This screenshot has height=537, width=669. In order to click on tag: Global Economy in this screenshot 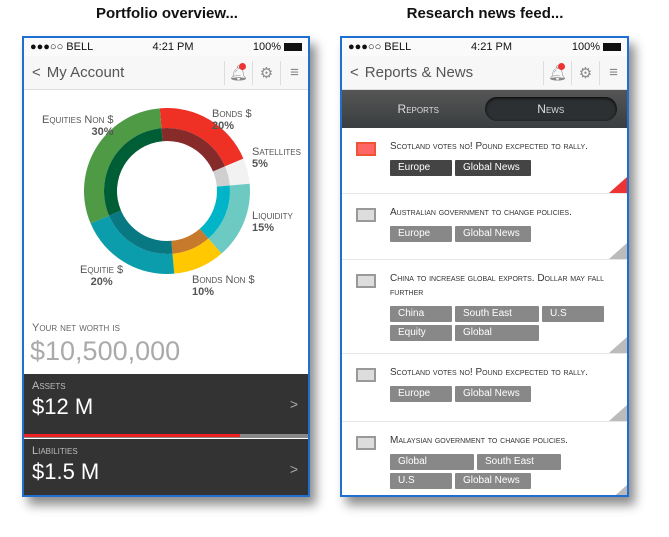, I will do `click(432, 468)`.